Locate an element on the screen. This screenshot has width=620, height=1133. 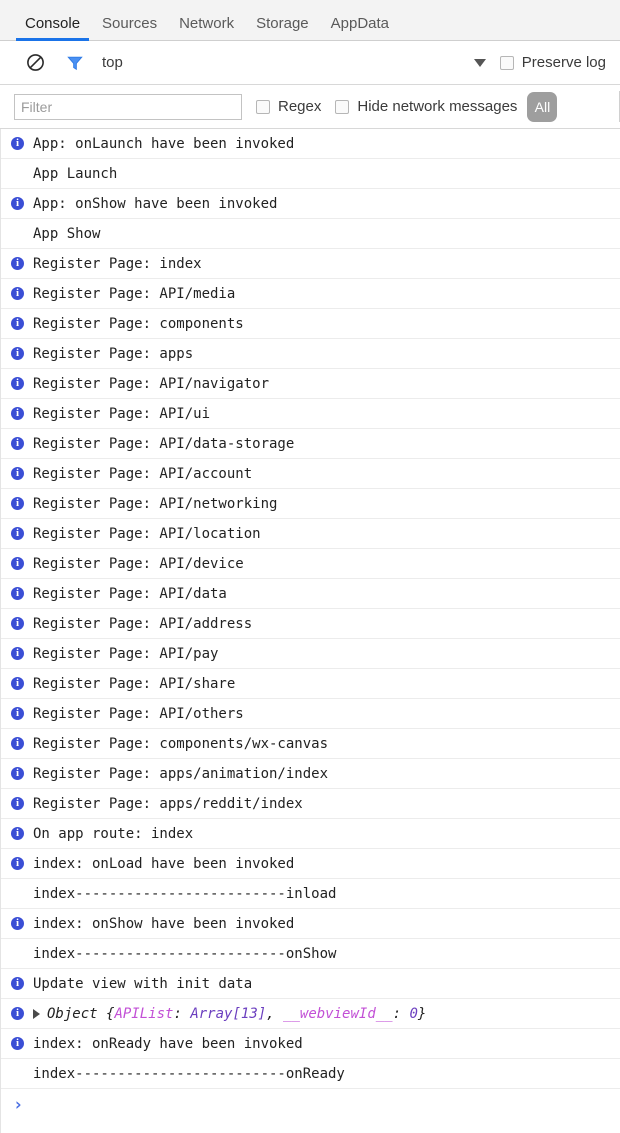
regex-checkbox: Regex is located at coordinates (288, 106).